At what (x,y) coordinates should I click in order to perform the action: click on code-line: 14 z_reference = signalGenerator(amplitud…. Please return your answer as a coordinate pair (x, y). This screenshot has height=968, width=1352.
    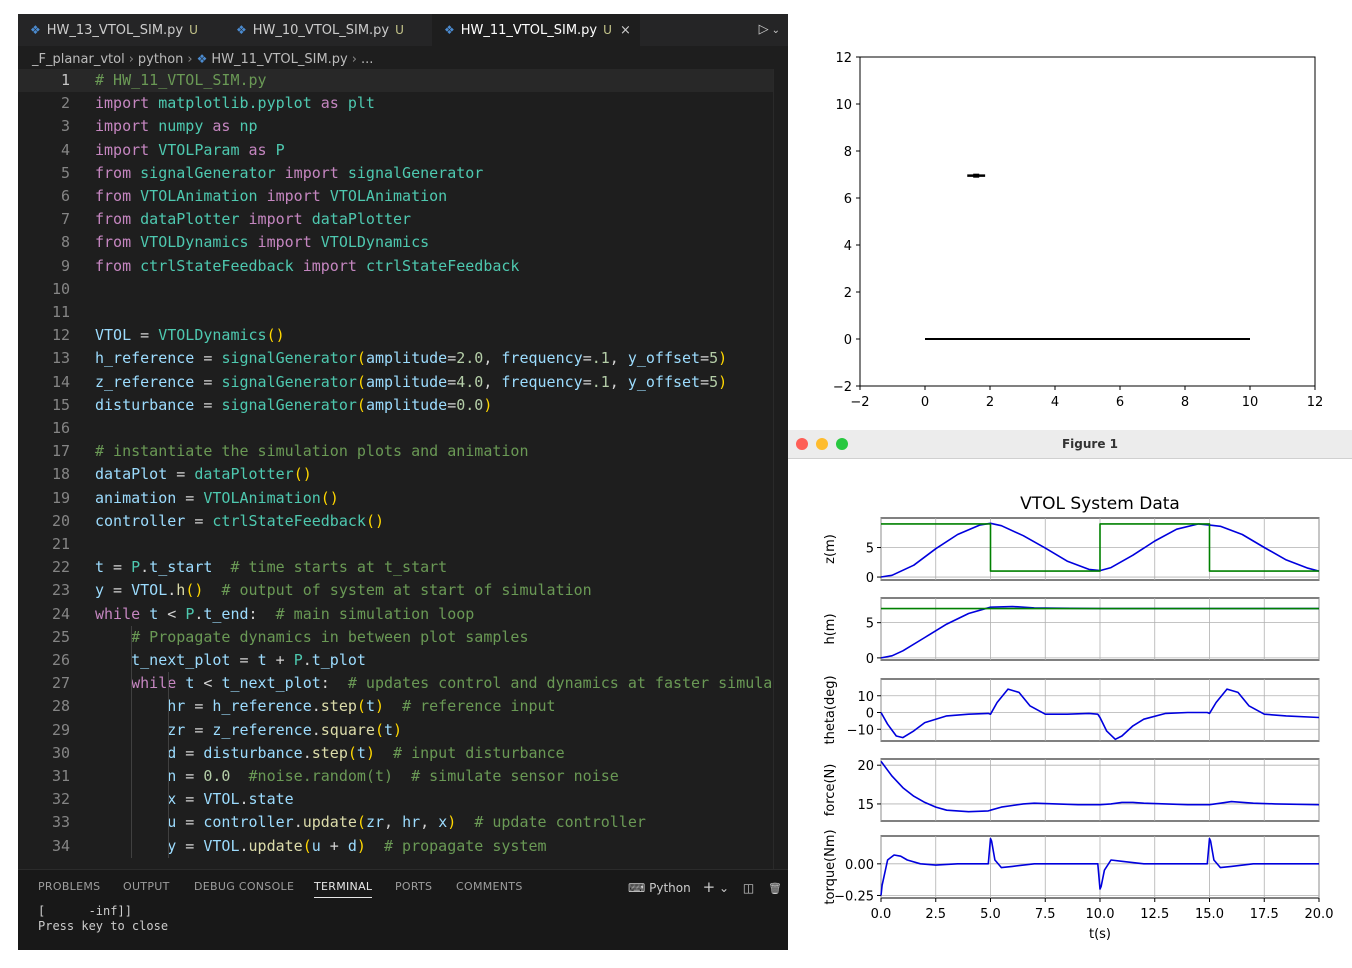
    Looking at the image, I should click on (403, 382).